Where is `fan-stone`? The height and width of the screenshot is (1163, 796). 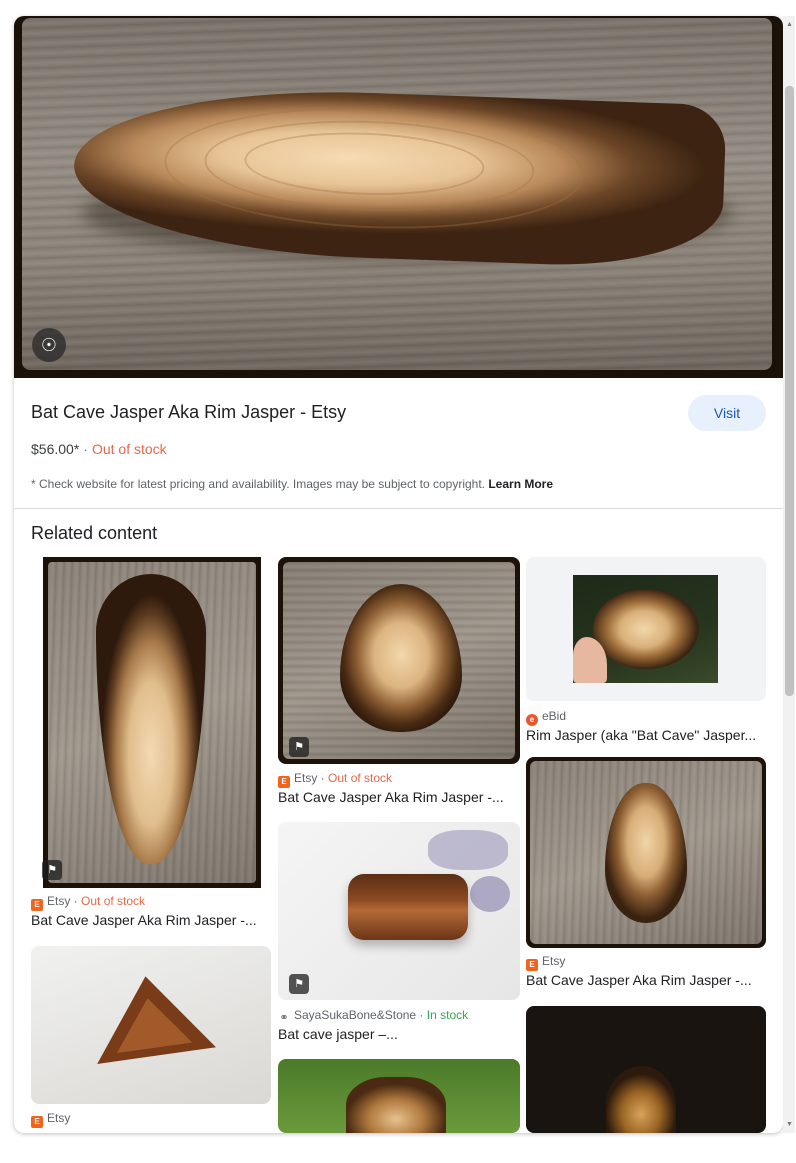
fan-stone is located at coordinates (396, 1105).